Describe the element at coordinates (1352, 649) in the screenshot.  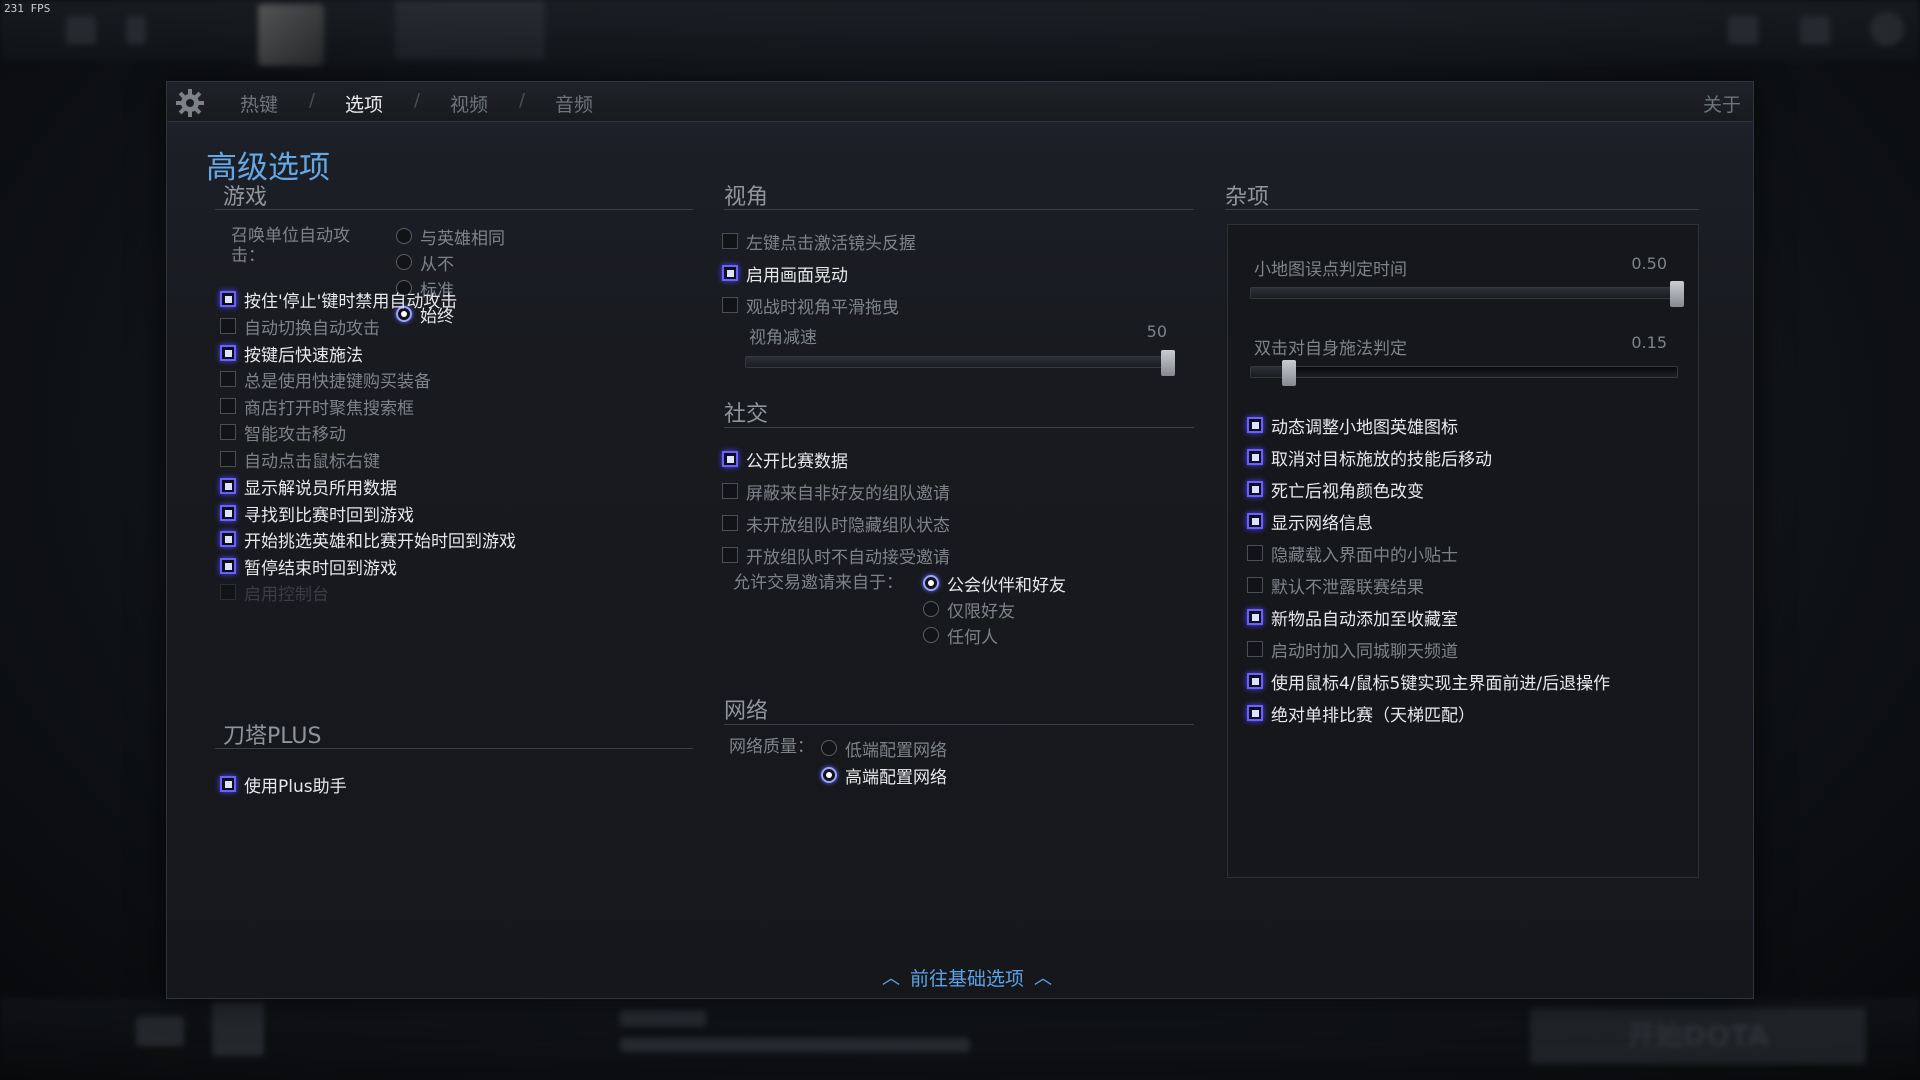
I see `misc-option-checkbox: 启动时加入同城聊天频道` at that location.